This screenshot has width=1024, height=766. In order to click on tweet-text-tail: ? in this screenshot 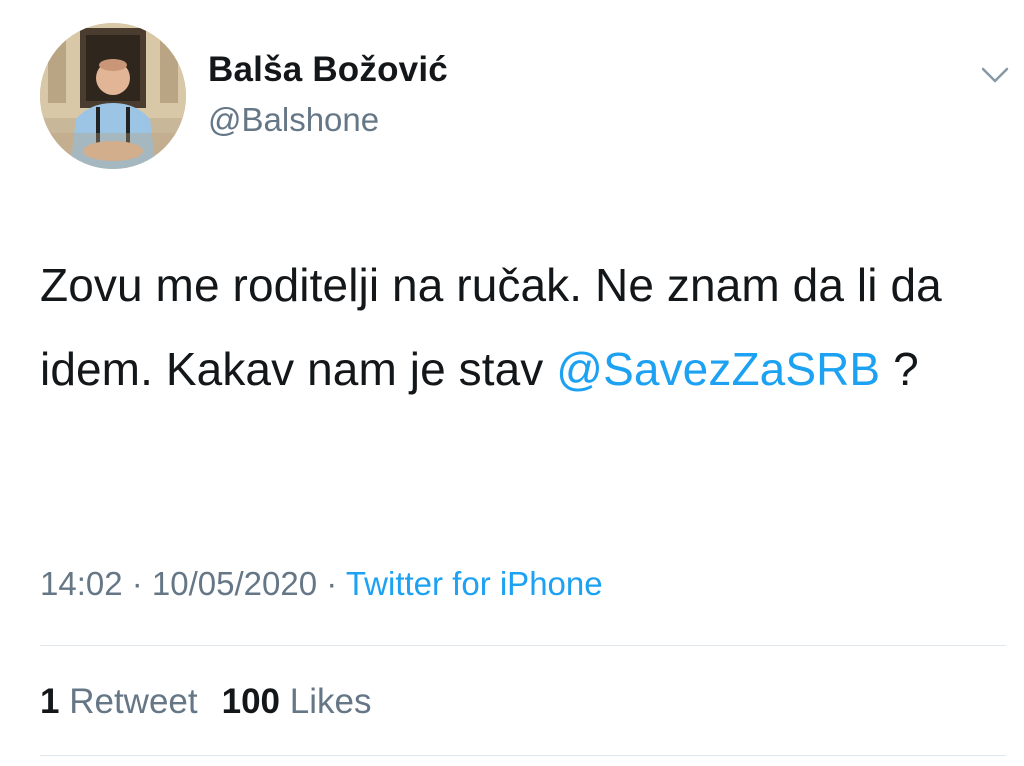, I will do `click(899, 369)`.